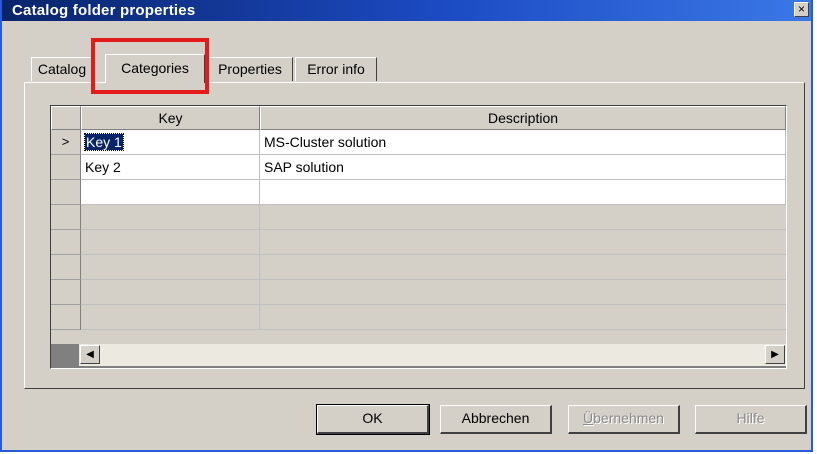  Describe the element at coordinates (150, 66) in the screenshot. I see `red-highlight-box` at that location.